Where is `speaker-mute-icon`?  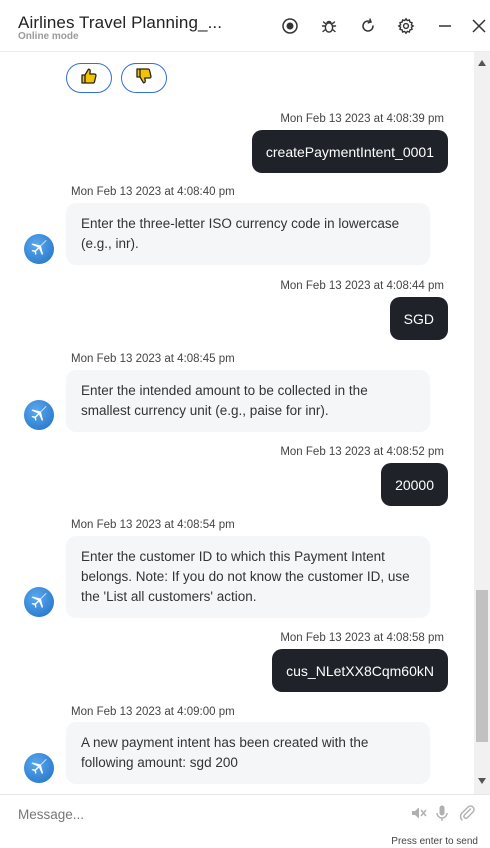 speaker-mute-icon is located at coordinates (419, 813).